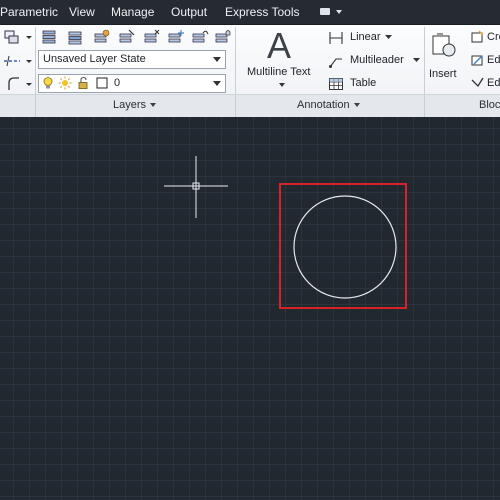 This screenshot has height=500, width=500. What do you see at coordinates (485, 84) in the screenshot?
I see `edit-attributes-button: Edi` at bounding box center [485, 84].